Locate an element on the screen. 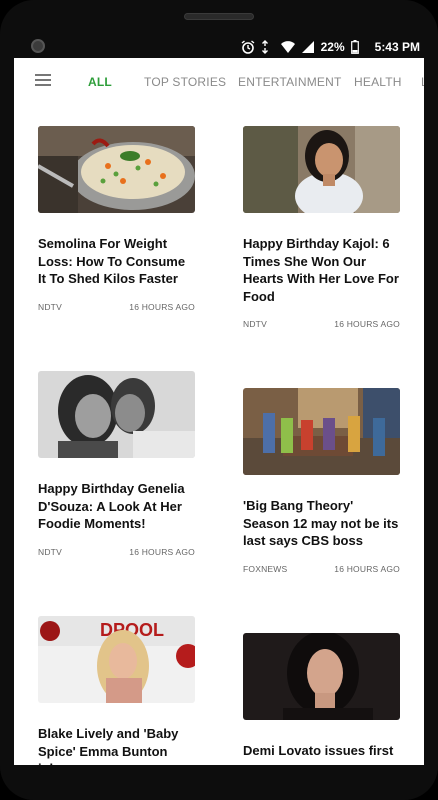 The height and width of the screenshot is (800, 438). wifi-icon is located at coordinates (287, 47).